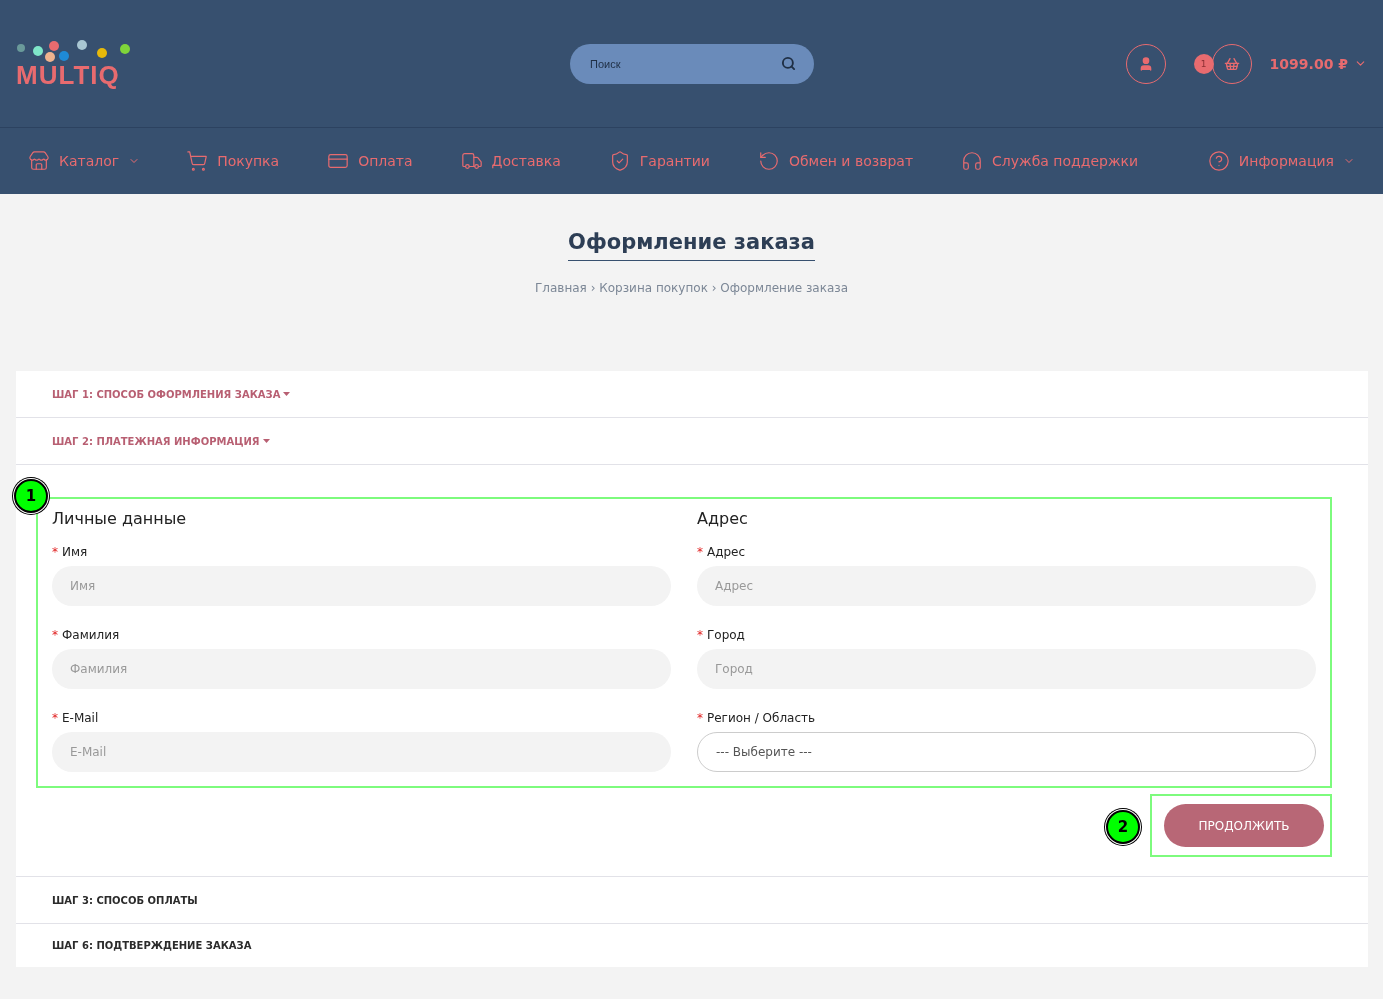  I want to click on input-field: E-Mail, so click(361, 752).